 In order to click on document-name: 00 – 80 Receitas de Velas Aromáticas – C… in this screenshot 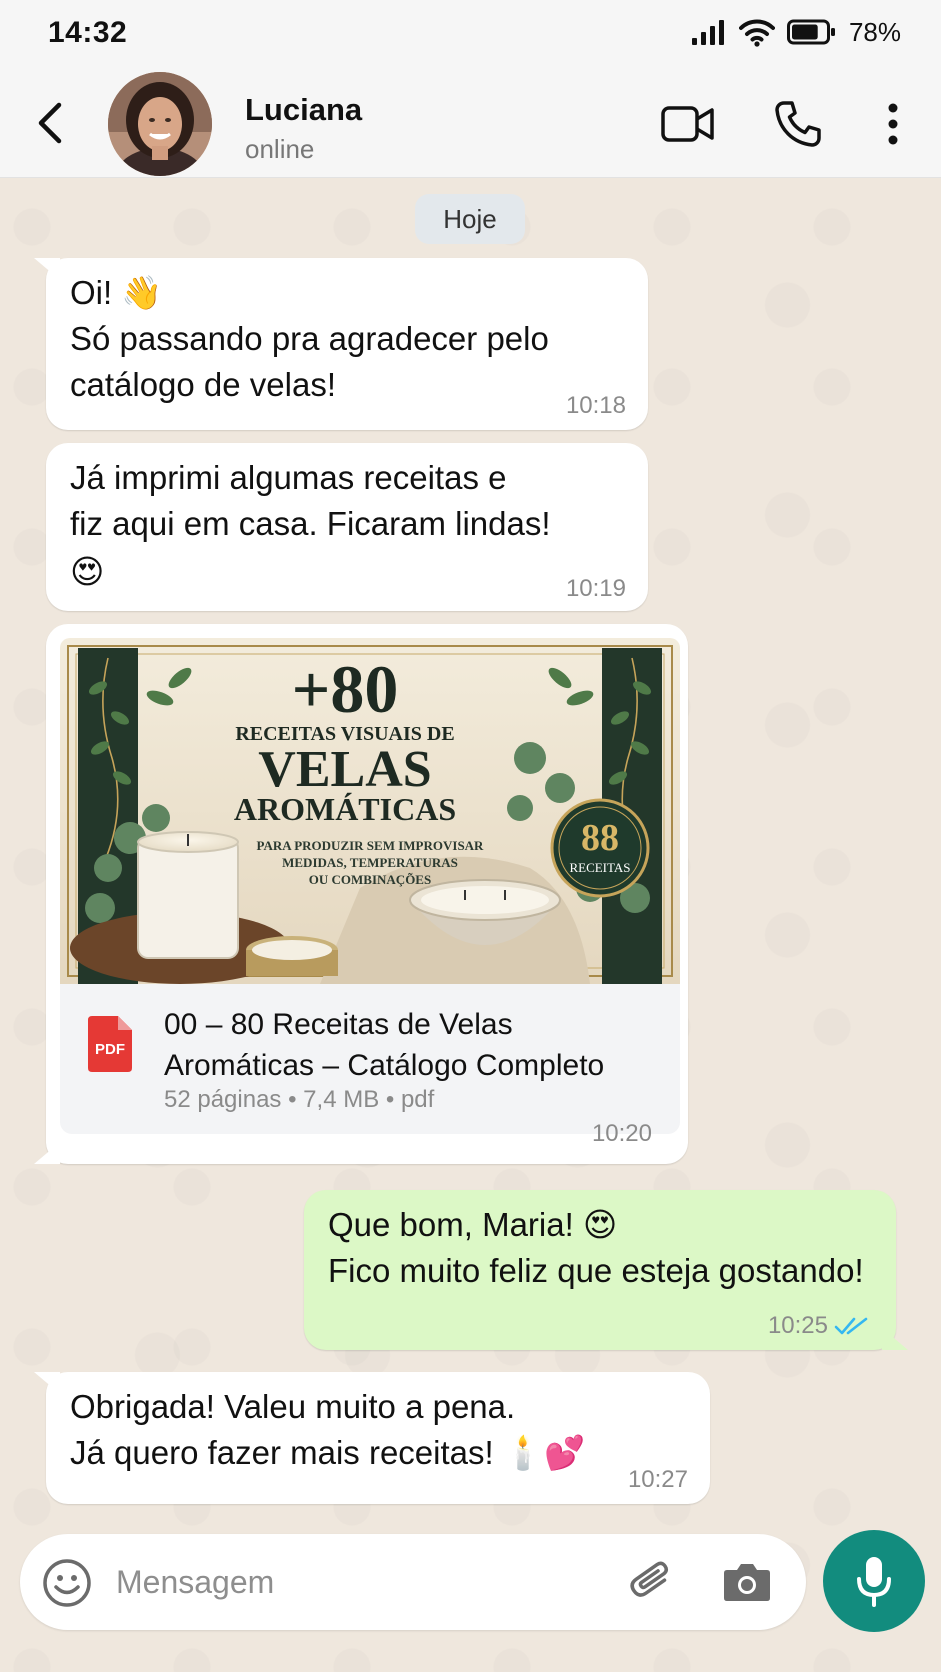, I will do `click(384, 1045)`.